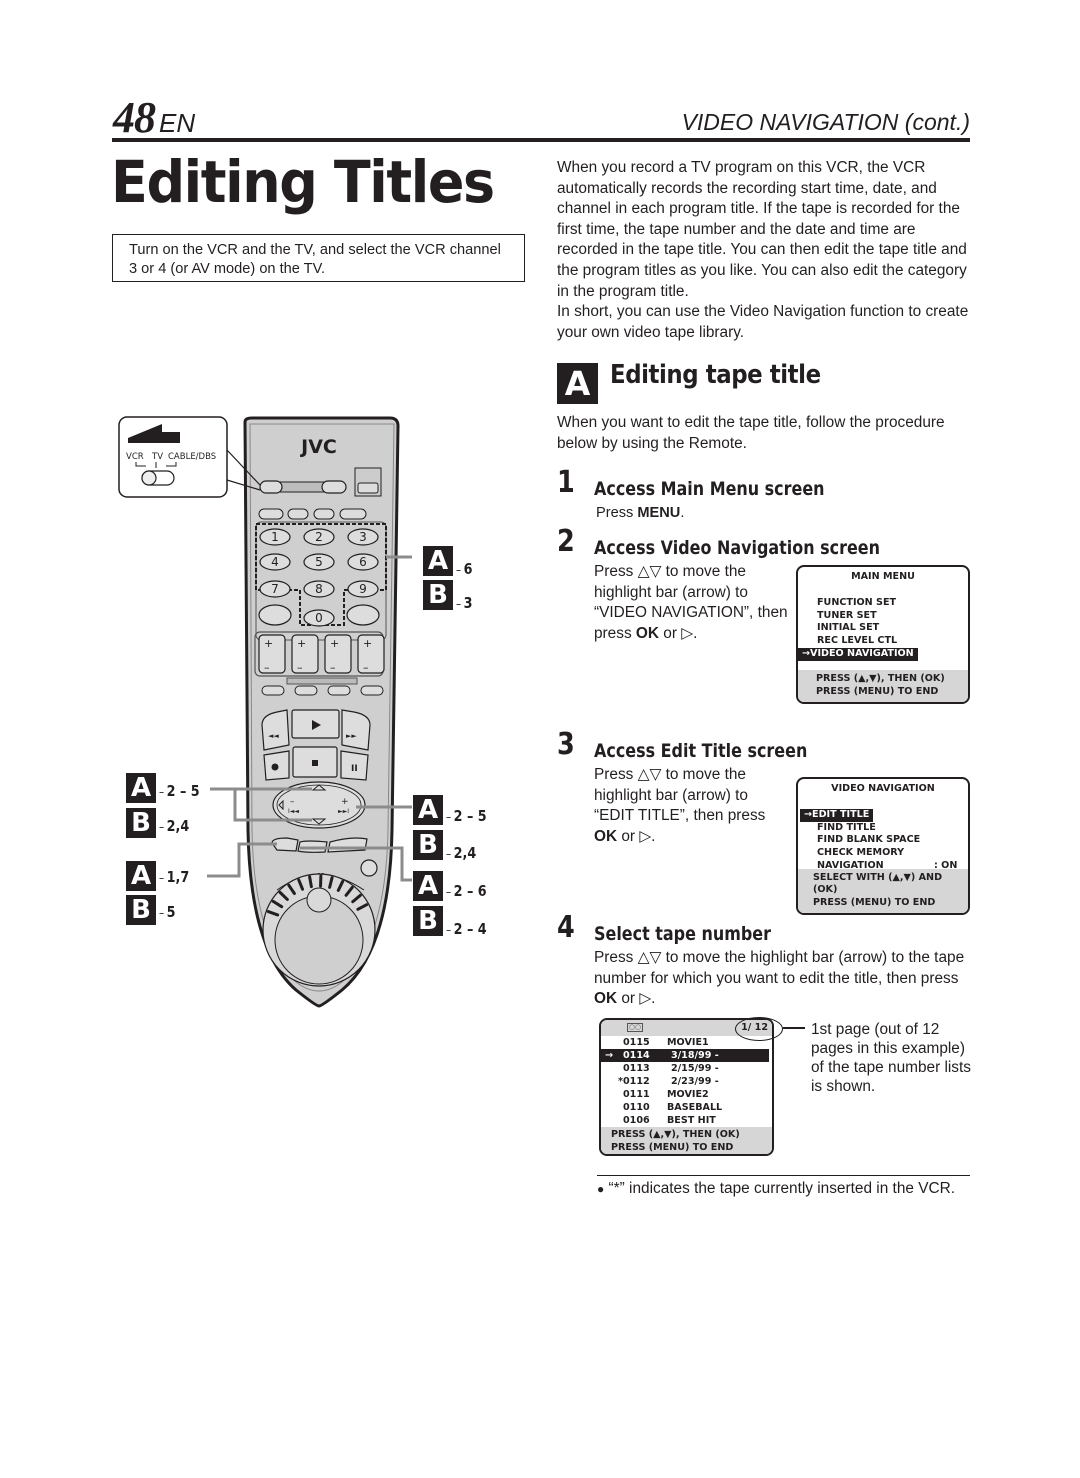 The image size is (1080, 1478). I want to click on step-3-text-key: OK, so click(606, 836).